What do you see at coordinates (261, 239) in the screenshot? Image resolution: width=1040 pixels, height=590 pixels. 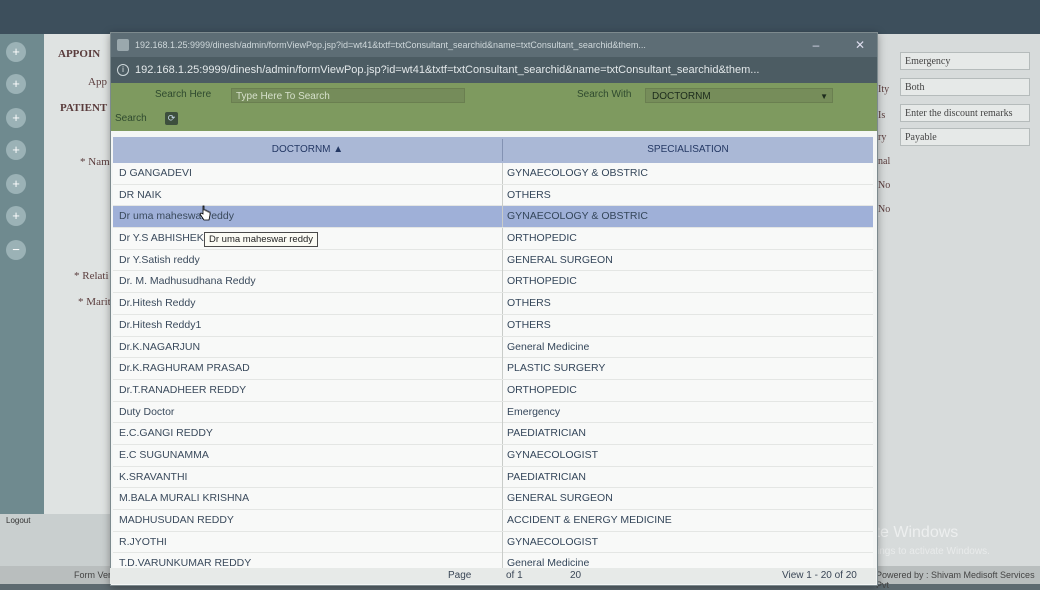 I see `row-tooltip: Dr uma maheswar reddy` at bounding box center [261, 239].